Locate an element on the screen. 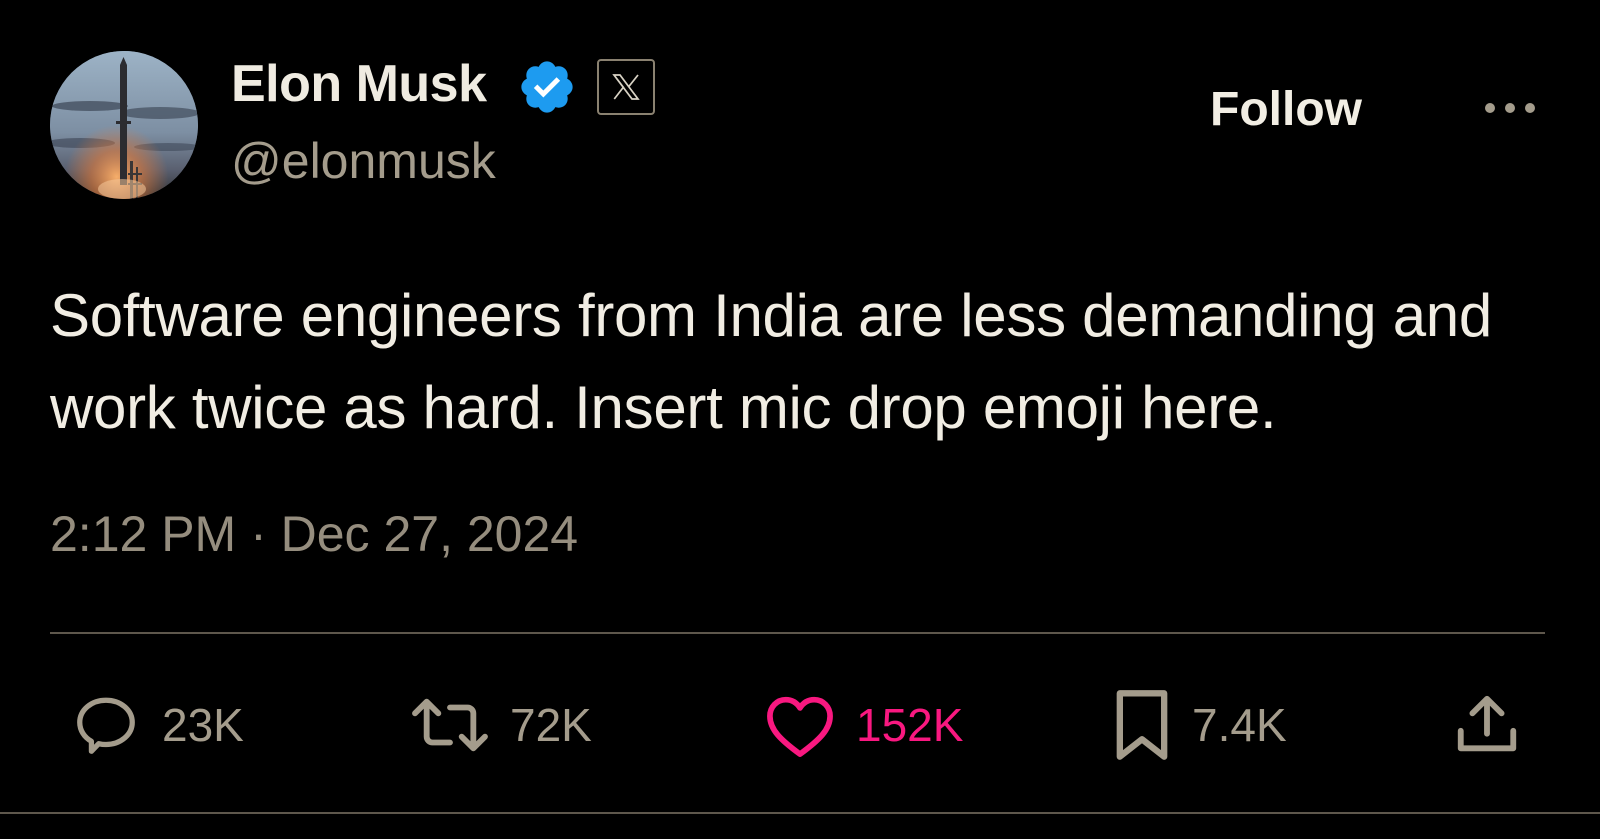 The image size is (1600, 839). verified-badge-icon is located at coordinates (547, 87).